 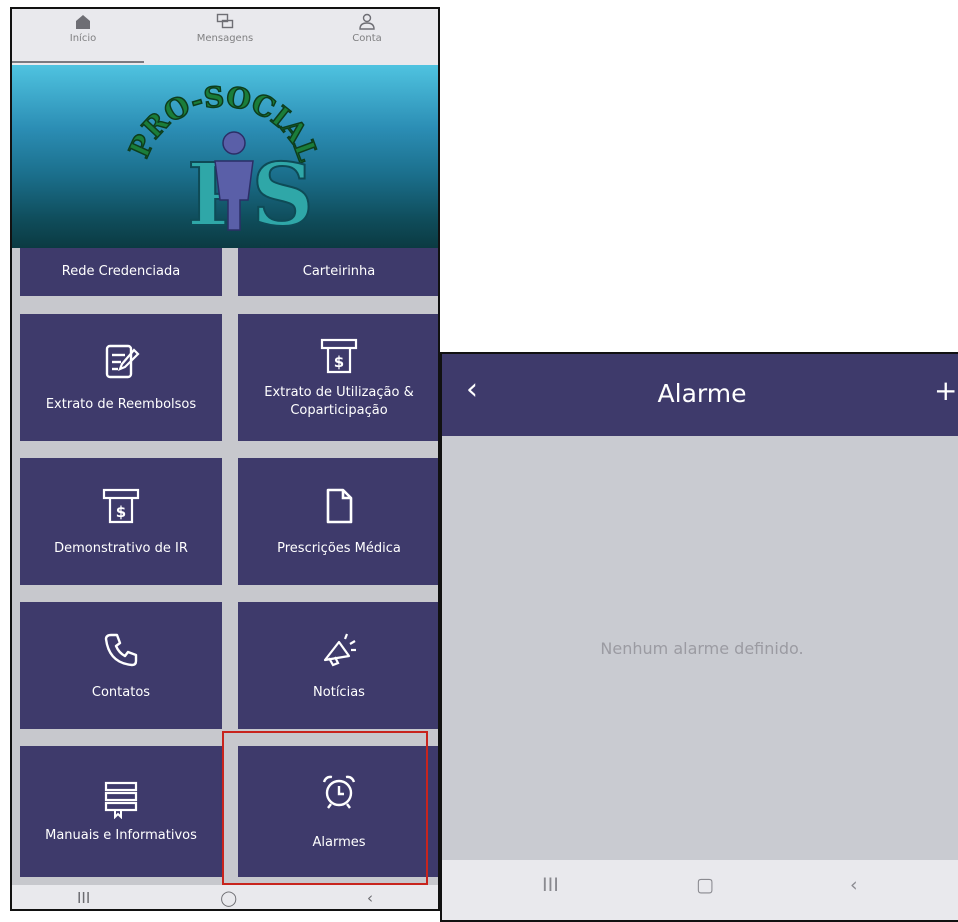 I want to click on phone-icon, so click(x=121, y=649).